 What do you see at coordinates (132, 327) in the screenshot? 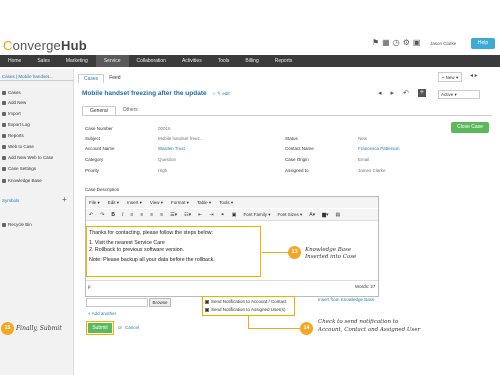
I see `cancel-link: Cancel` at bounding box center [132, 327].